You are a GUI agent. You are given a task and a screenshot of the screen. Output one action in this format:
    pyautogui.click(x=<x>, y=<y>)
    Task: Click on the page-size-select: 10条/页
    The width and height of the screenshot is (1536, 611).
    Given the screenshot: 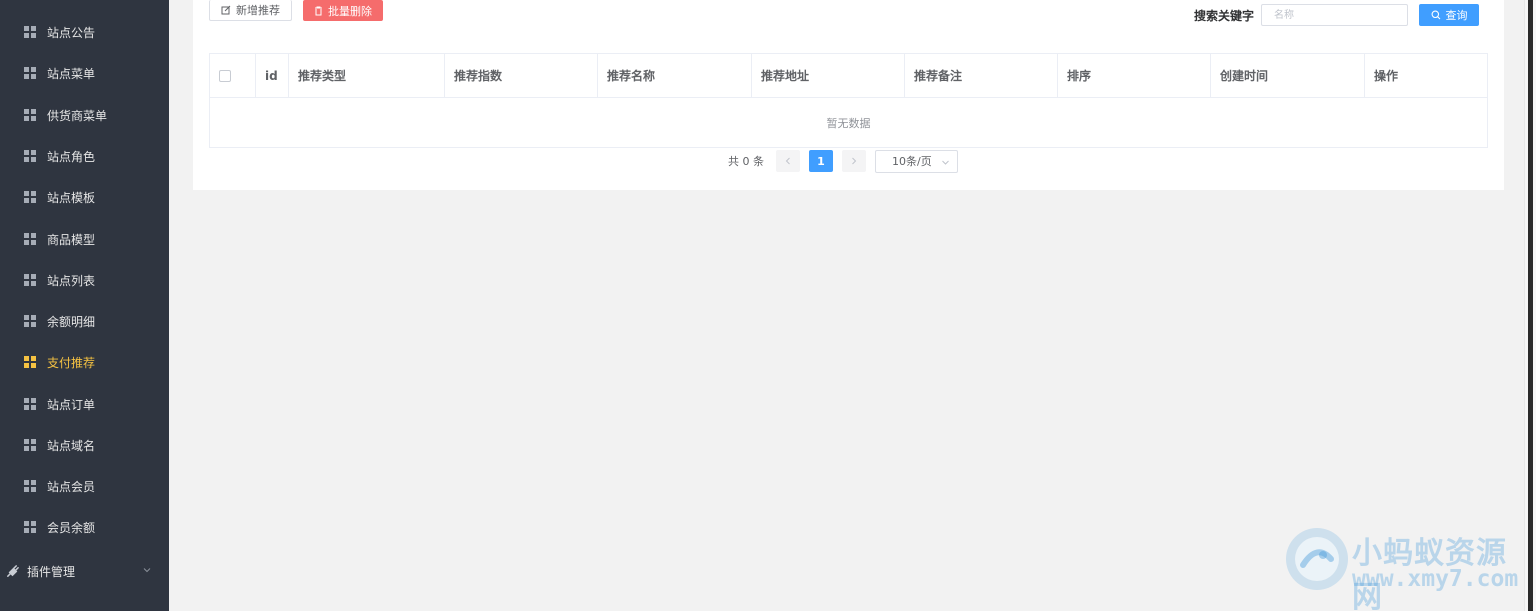 What is the action you would take?
    pyautogui.click(x=916, y=161)
    